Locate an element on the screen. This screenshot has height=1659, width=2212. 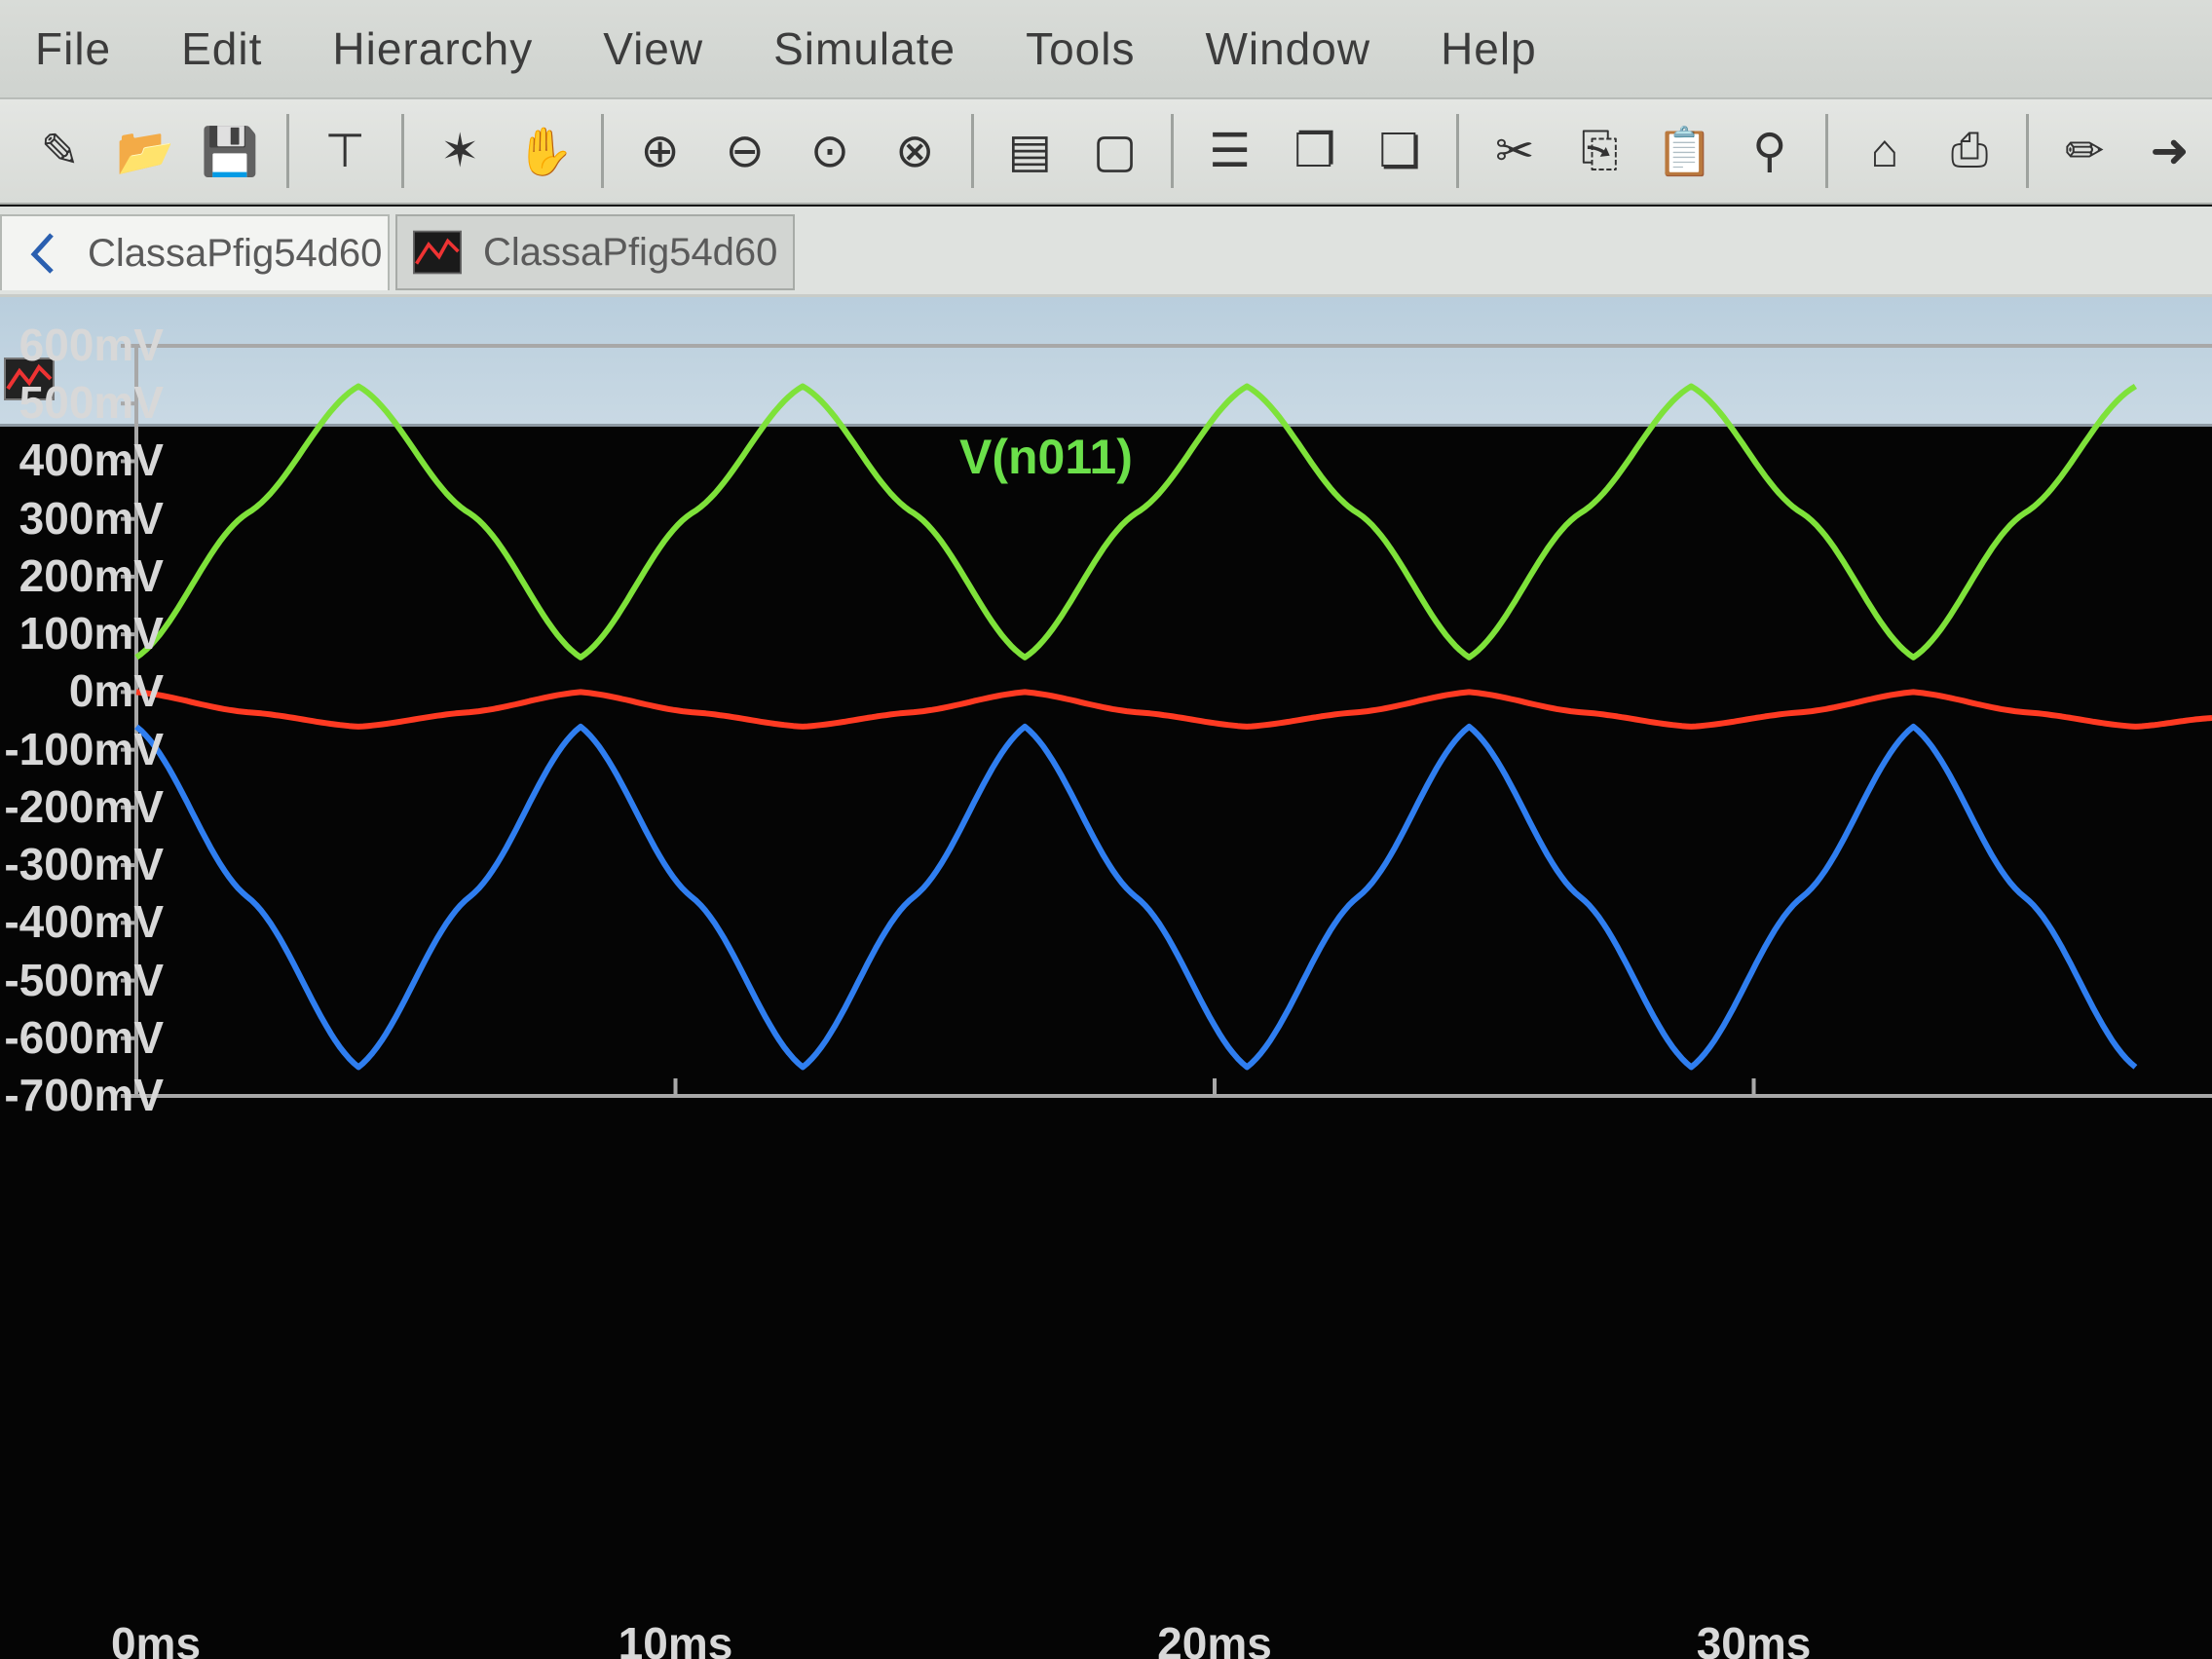
trace-label: V(n011) is located at coordinates (1046, 457).